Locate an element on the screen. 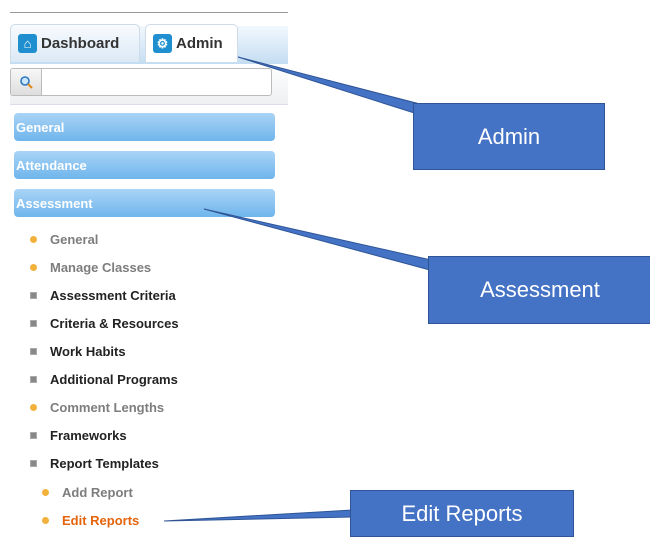 The image size is (650, 537). edit-reports-pointer is located at coordinates (258, 515).